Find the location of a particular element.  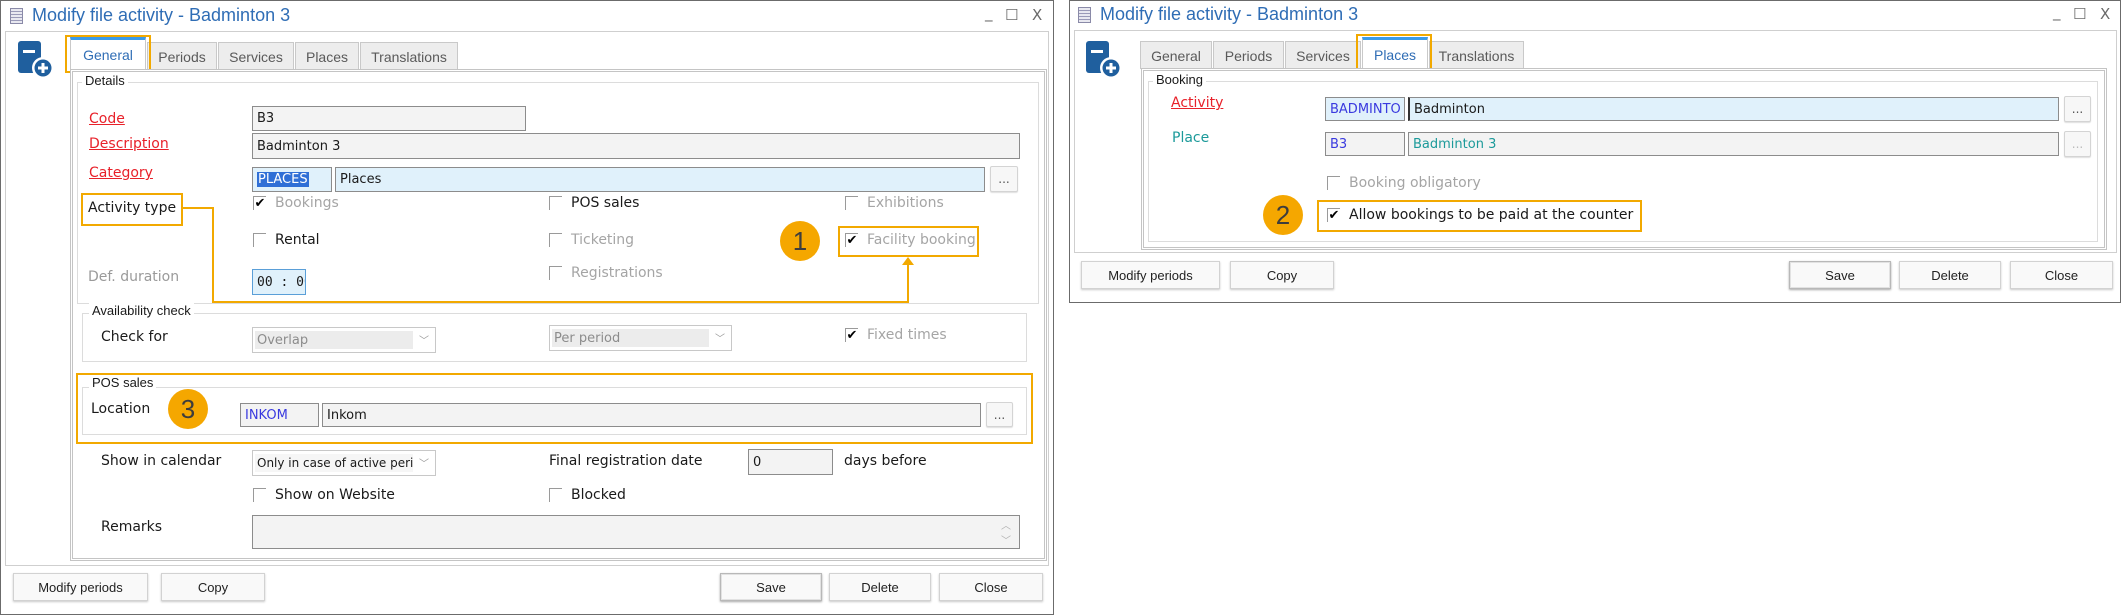

def-duration-label: Def. duration is located at coordinates (134, 277).